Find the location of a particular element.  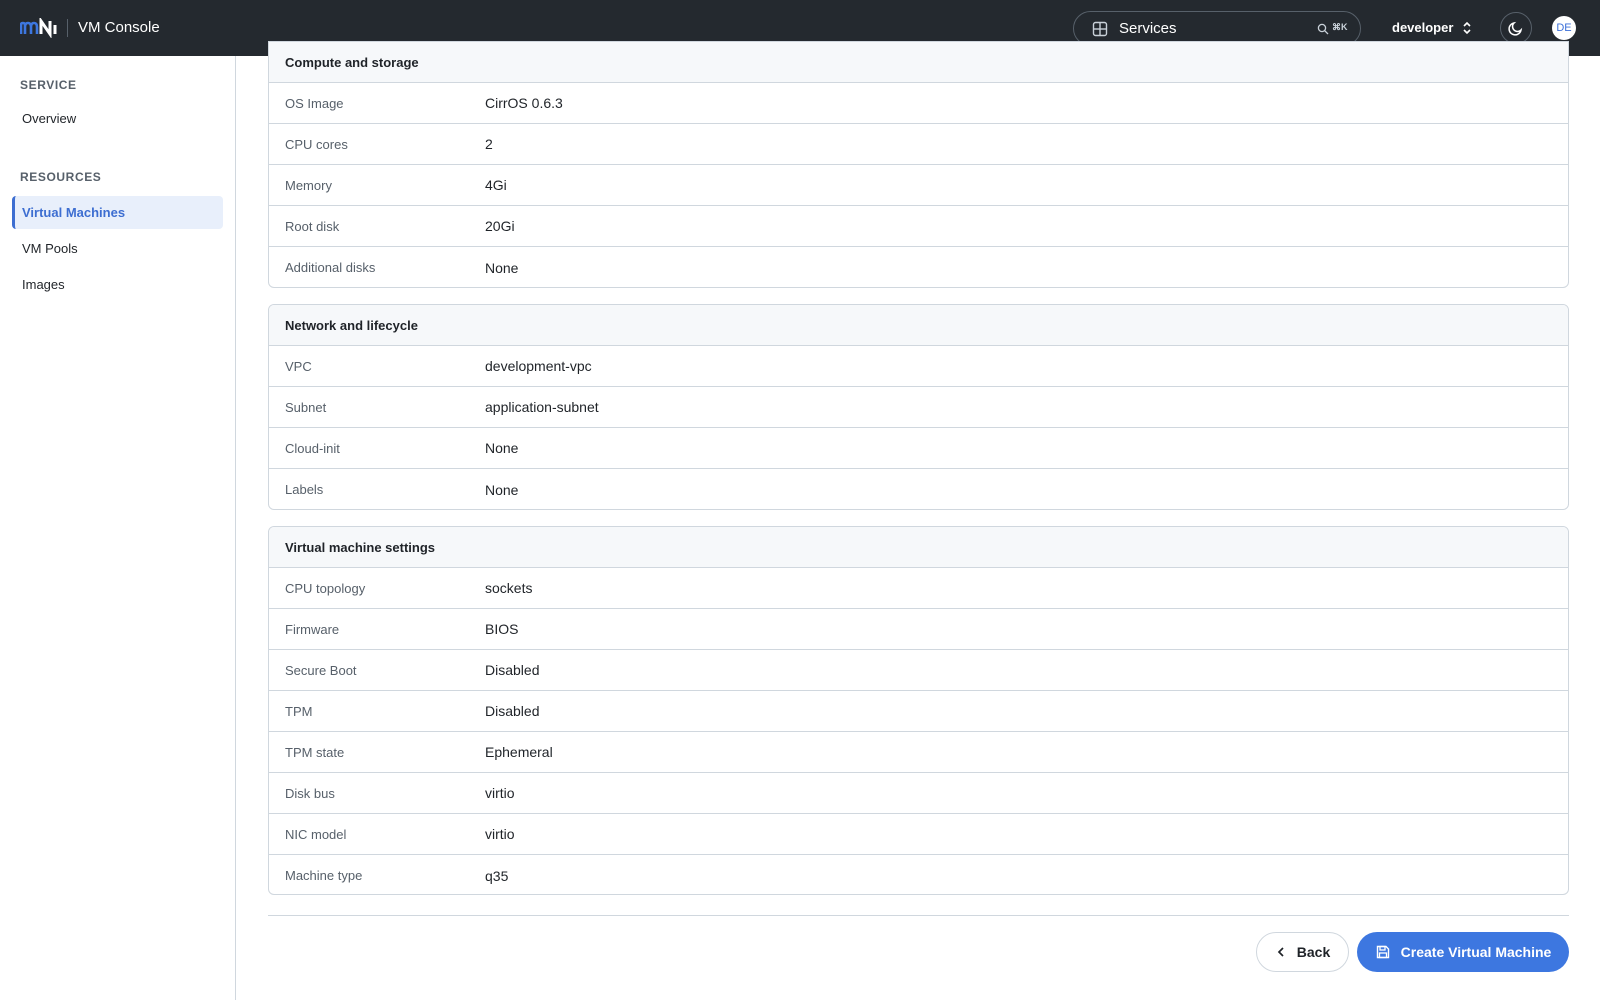

table-row: Secure Boot Disabled is located at coordinates (918, 670).